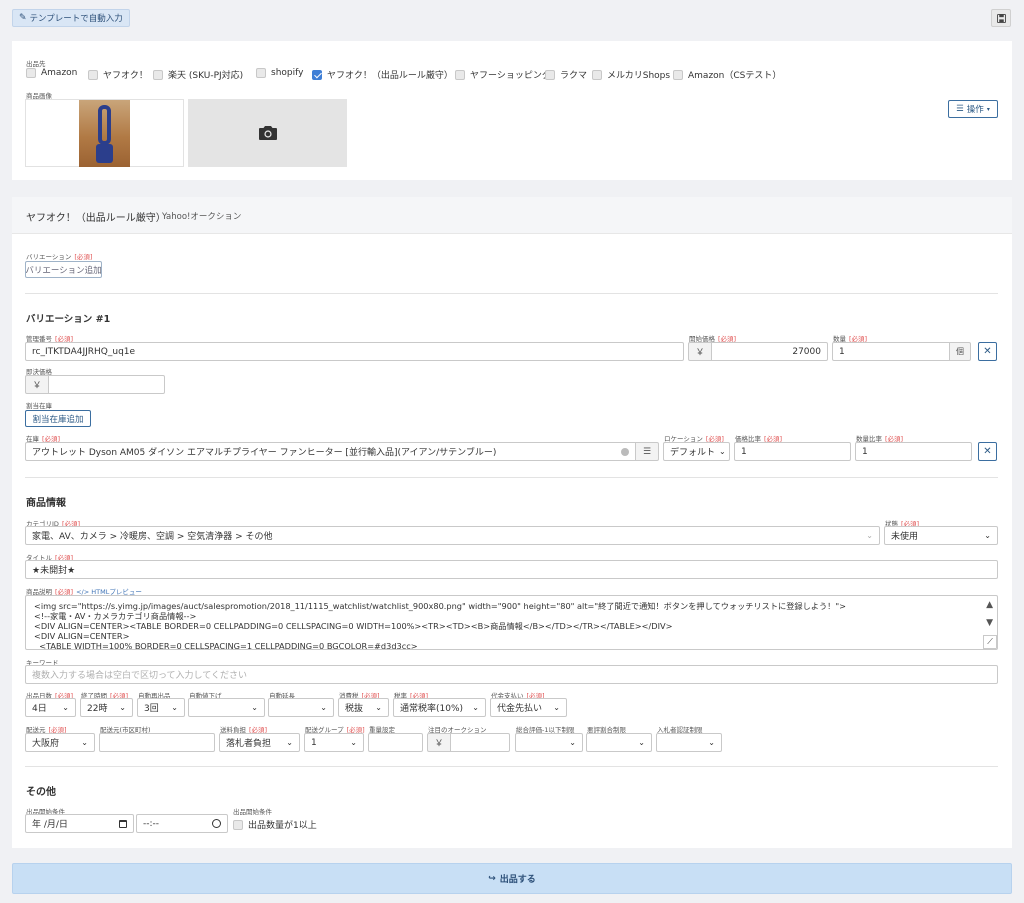  I want to click on scroll-down-icon: ▼, so click(989, 623).